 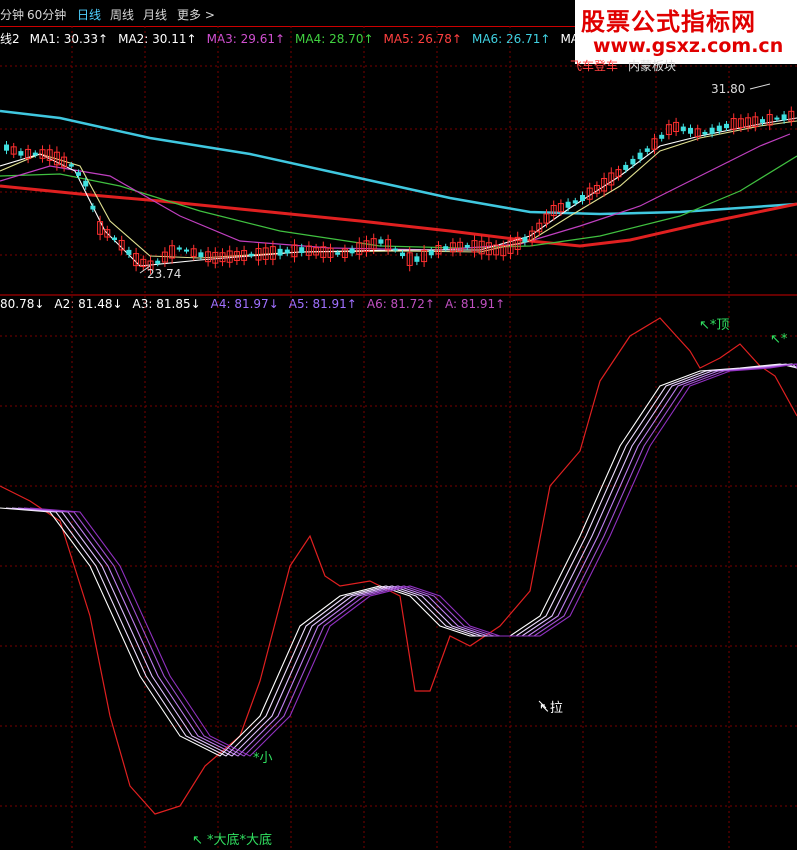 What do you see at coordinates (232, 840) in the screenshot?
I see `annotation-bottom: ↖ *大底*大底` at bounding box center [232, 840].